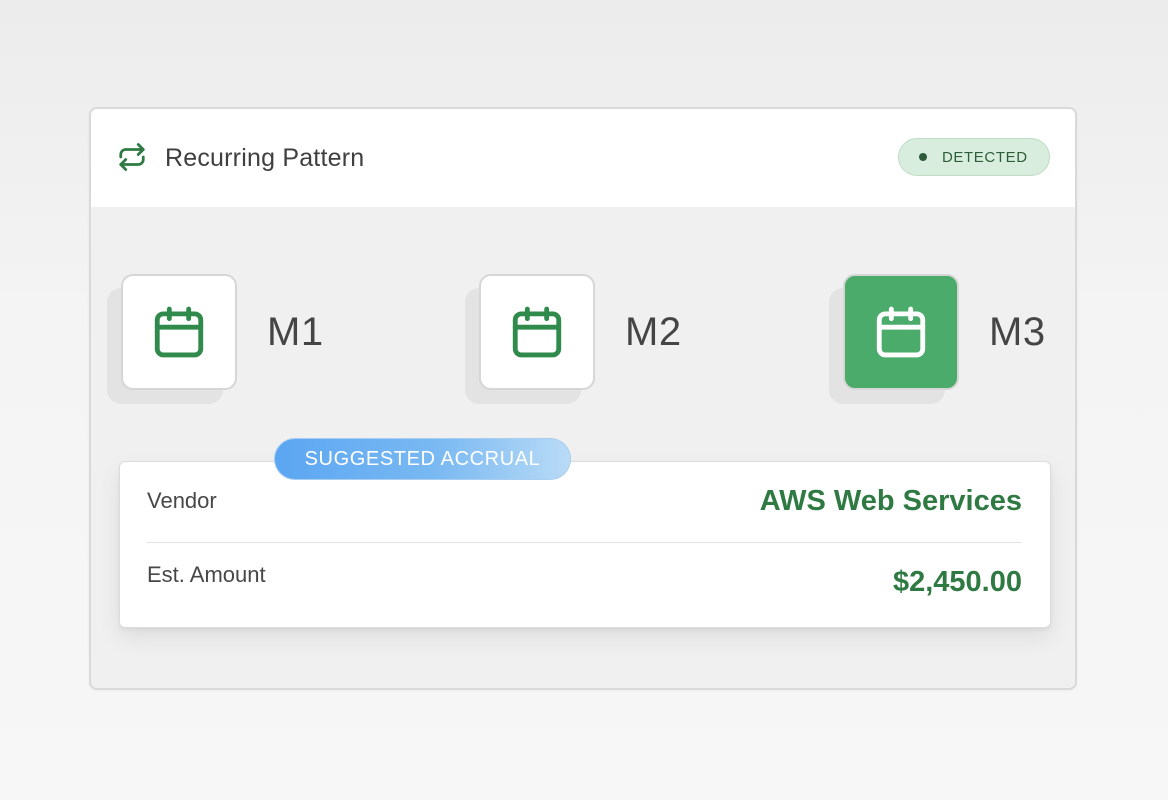 This screenshot has height=800, width=1168. I want to click on amount-value: $2,450.00, so click(957, 582).